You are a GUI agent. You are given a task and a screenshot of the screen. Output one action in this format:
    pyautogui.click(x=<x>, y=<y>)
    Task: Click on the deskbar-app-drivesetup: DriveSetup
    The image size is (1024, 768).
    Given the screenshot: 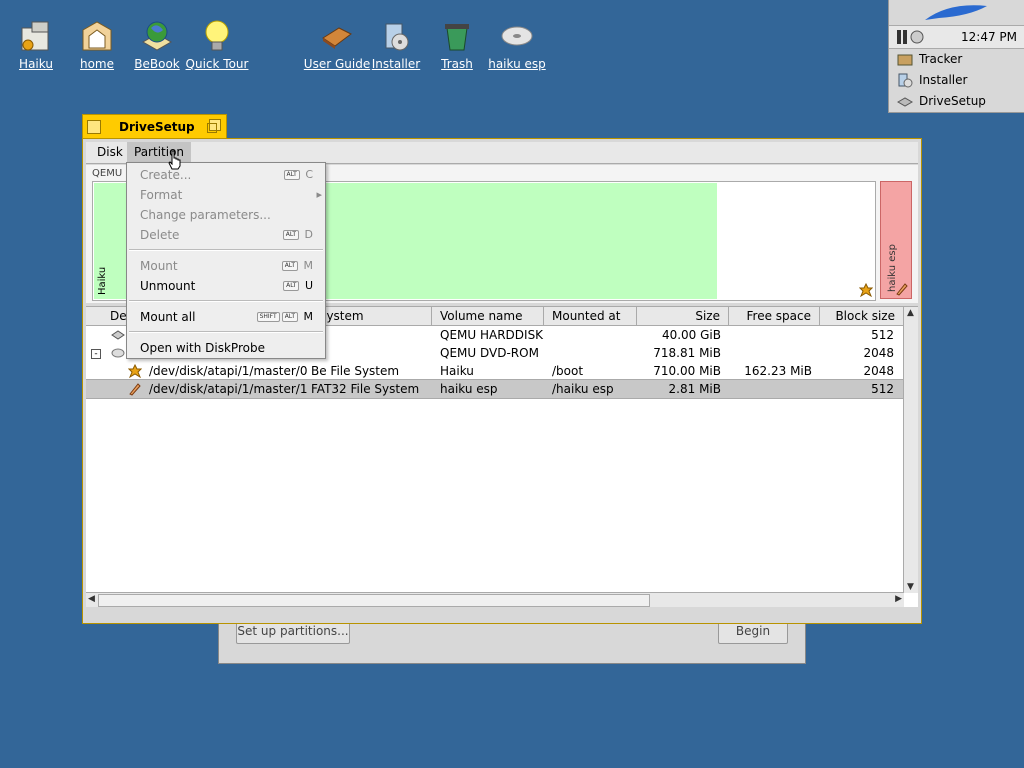 What is the action you would take?
    pyautogui.click(x=956, y=101)
    